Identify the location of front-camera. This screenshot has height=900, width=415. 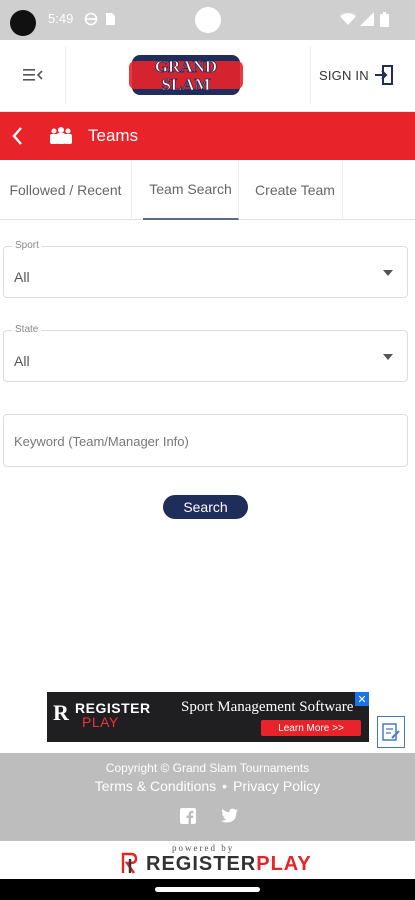
(208, 20).